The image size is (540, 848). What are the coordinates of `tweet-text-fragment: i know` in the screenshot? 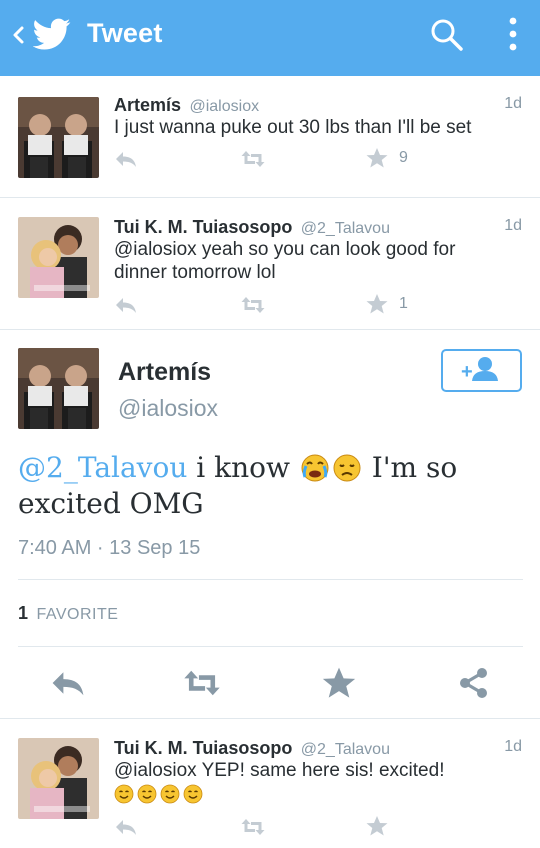 It's located at (243, 467).